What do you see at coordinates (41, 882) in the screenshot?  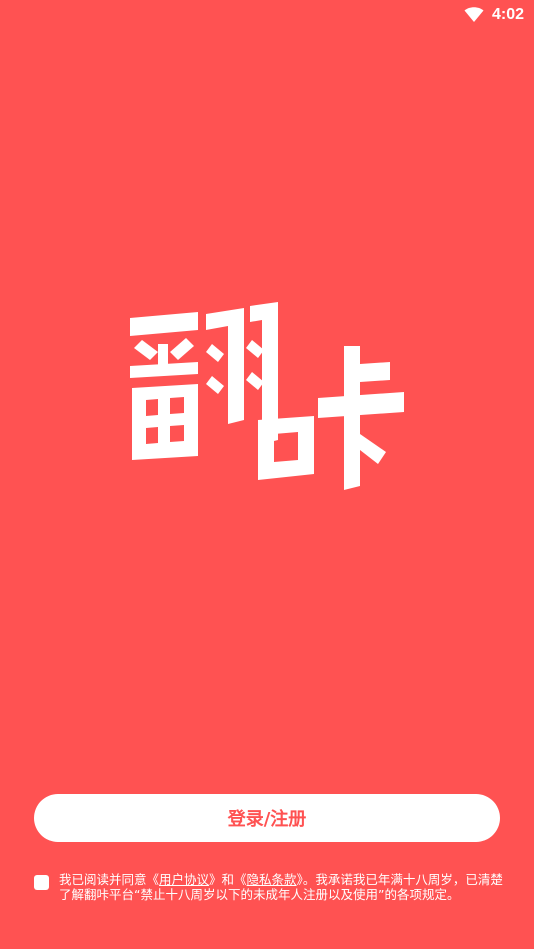 I see `agreement-checkbox` at bounding box center [41, 882].